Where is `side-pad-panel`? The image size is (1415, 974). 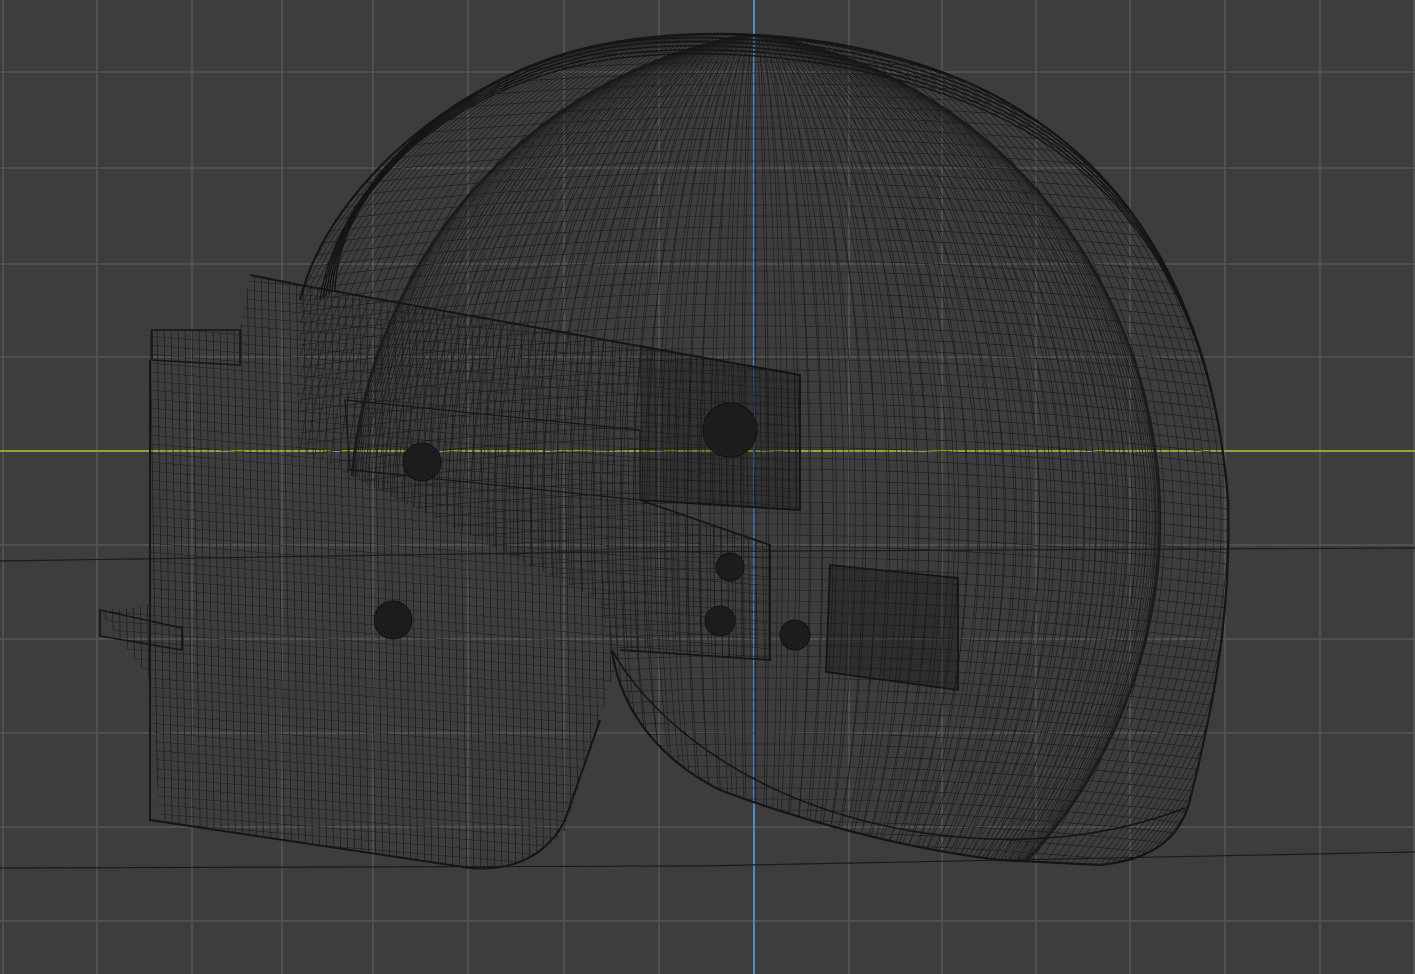
side-pad-panel is located at coordinates (892, 627).